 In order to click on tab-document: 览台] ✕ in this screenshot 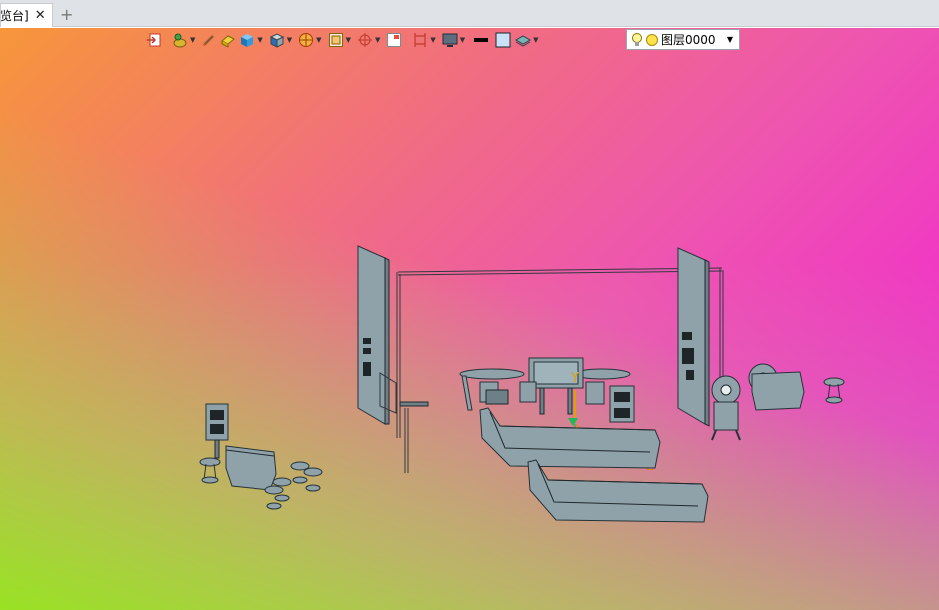, I will do `click(26, 15)`.